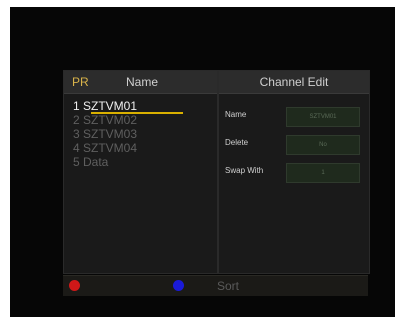  Describe the element at coordinates (143, 120) in the screenshot. I see `channel-item-2: 2 SZTVM02` at that location.